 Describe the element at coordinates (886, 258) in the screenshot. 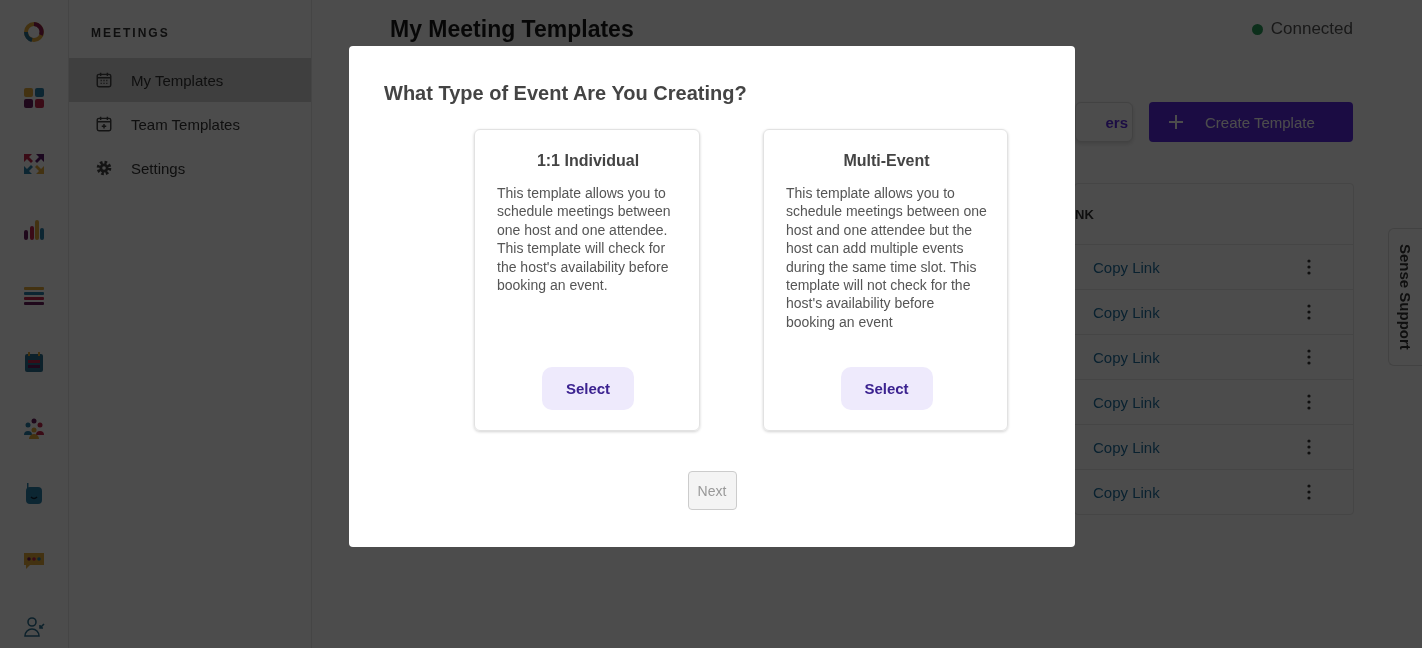

I see `option-description: This template allows you to schedule meetings between one host and one attendee but the host can add multiple events during the same time slot. This template will not check for the host's availability before booking an event` at that location.